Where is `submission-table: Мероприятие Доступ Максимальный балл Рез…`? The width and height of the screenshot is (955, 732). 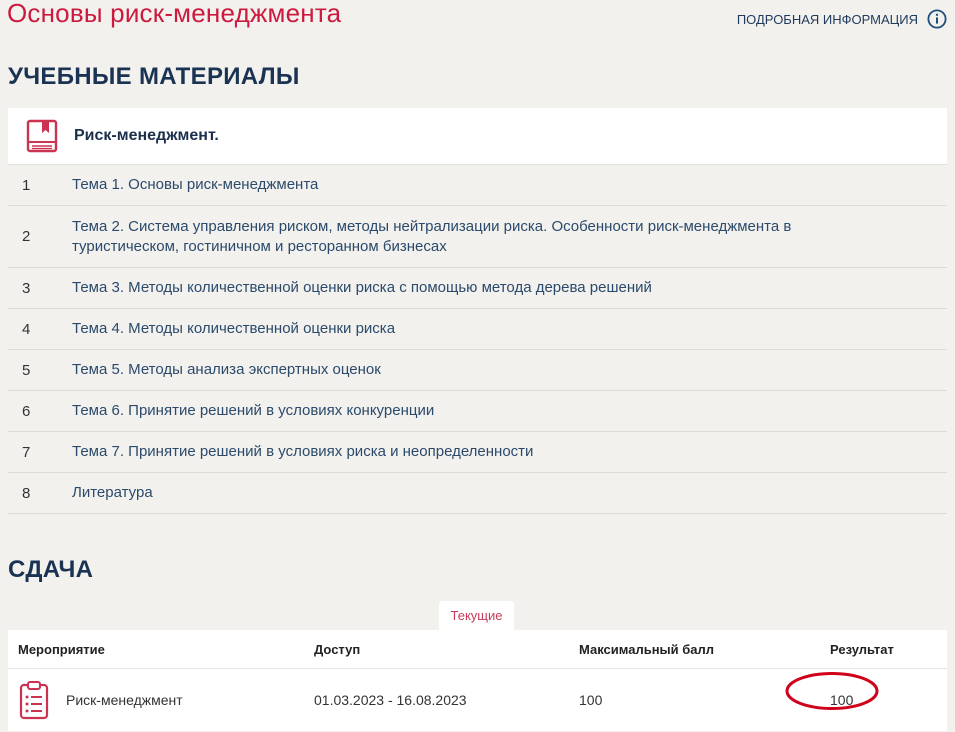
submission-table: Мероприятие Доступ Максимальный балл Рез… is located at coordinates (477, 680).